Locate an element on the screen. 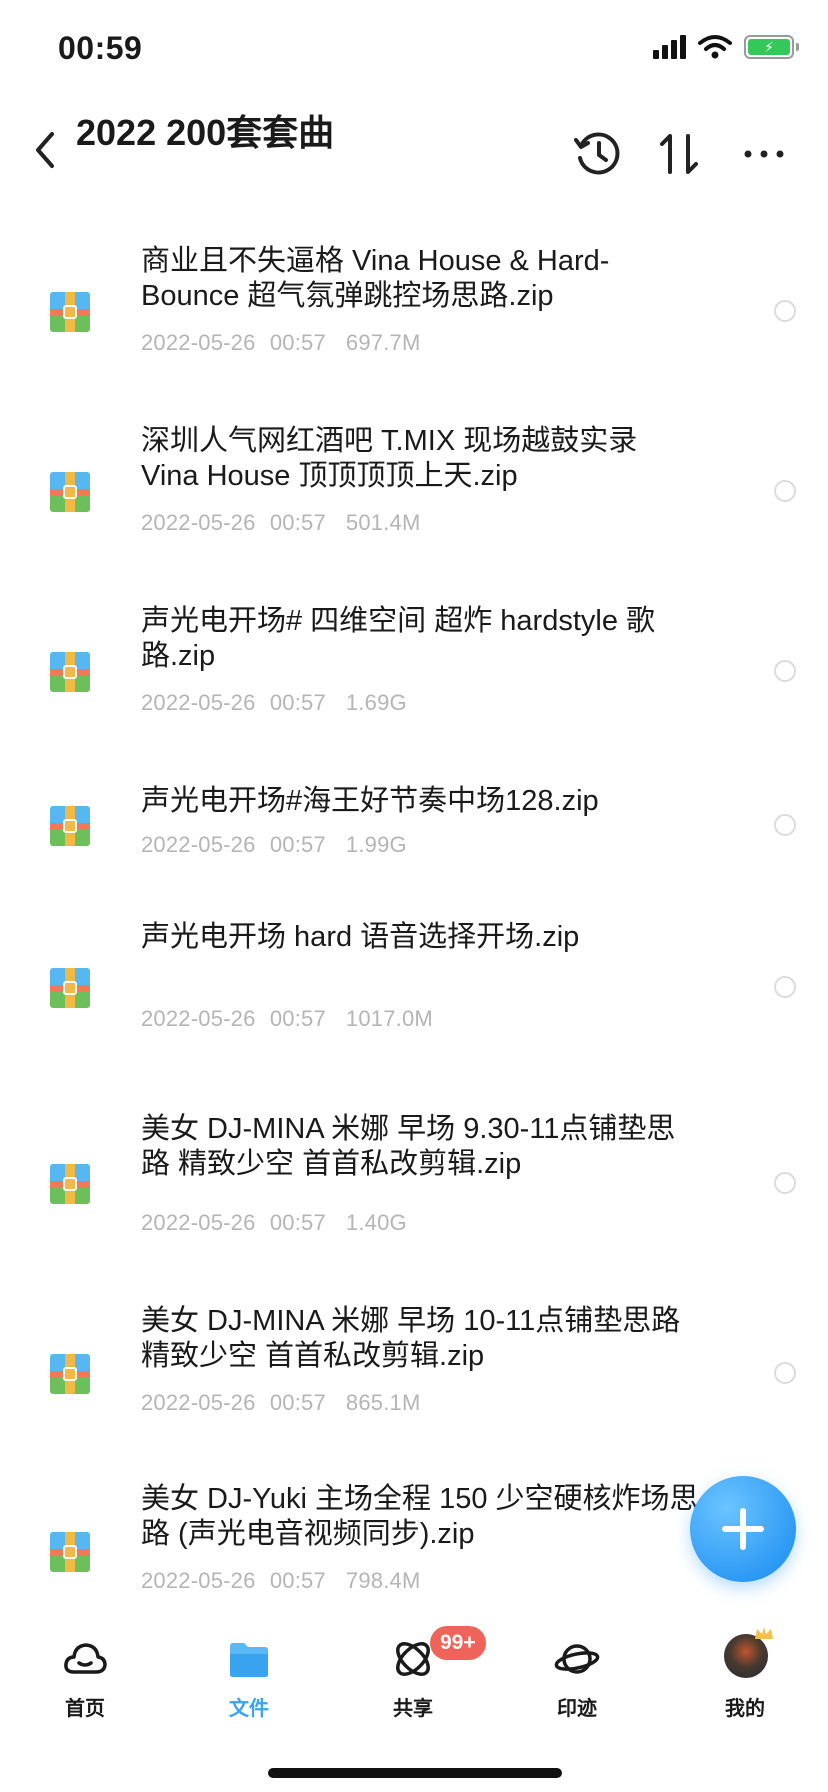 The height and width of the screenshot is (1792, 828). file-size: 1.99G is located at coordinates (376, 844).